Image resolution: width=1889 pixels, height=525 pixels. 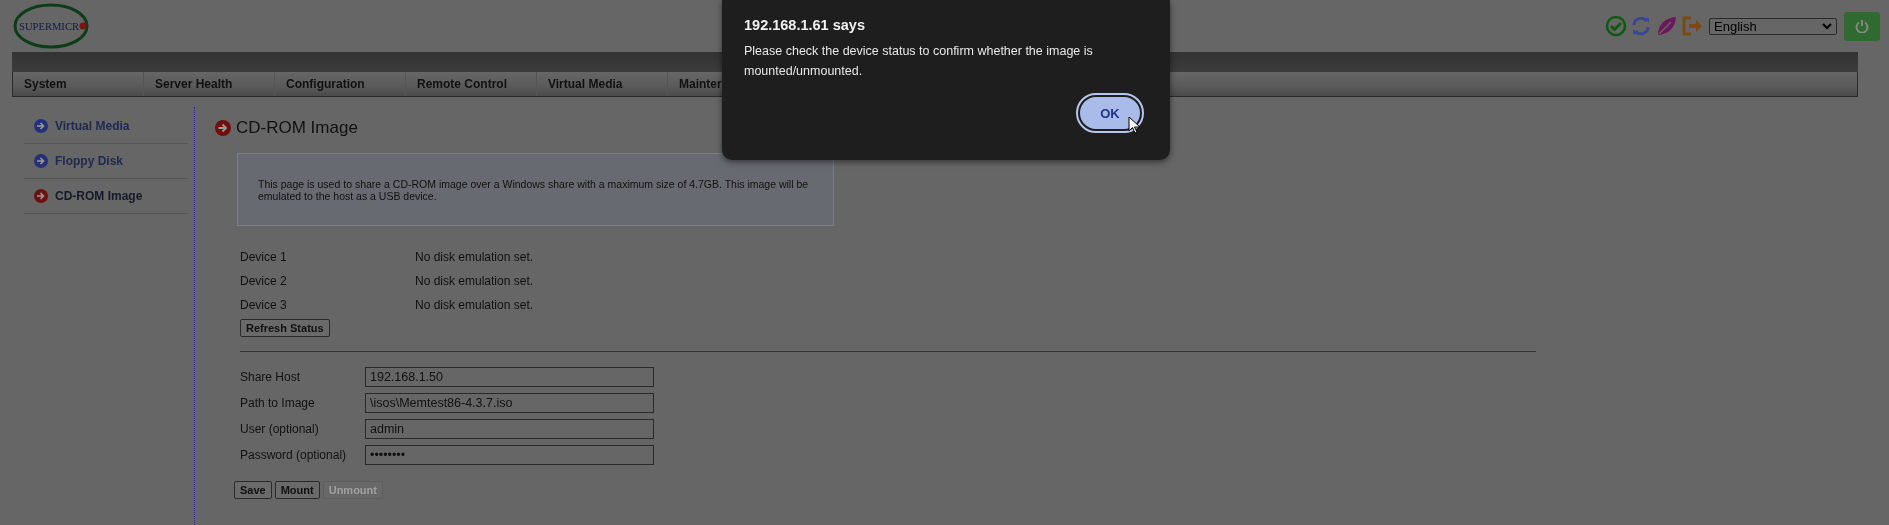 What do you see at coordinates (78, 84) in the screenshot?
I see `menu-item: System` at bounding box center [78, 84].